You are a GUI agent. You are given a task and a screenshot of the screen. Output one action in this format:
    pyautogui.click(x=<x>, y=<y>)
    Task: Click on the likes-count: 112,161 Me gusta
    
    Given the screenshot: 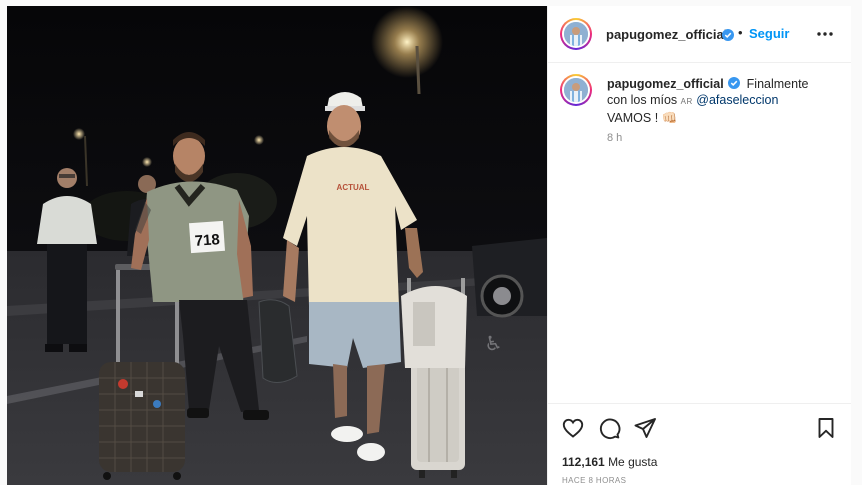 What is the action you would take?
    pyautogui.click(x=609, y=462)
    